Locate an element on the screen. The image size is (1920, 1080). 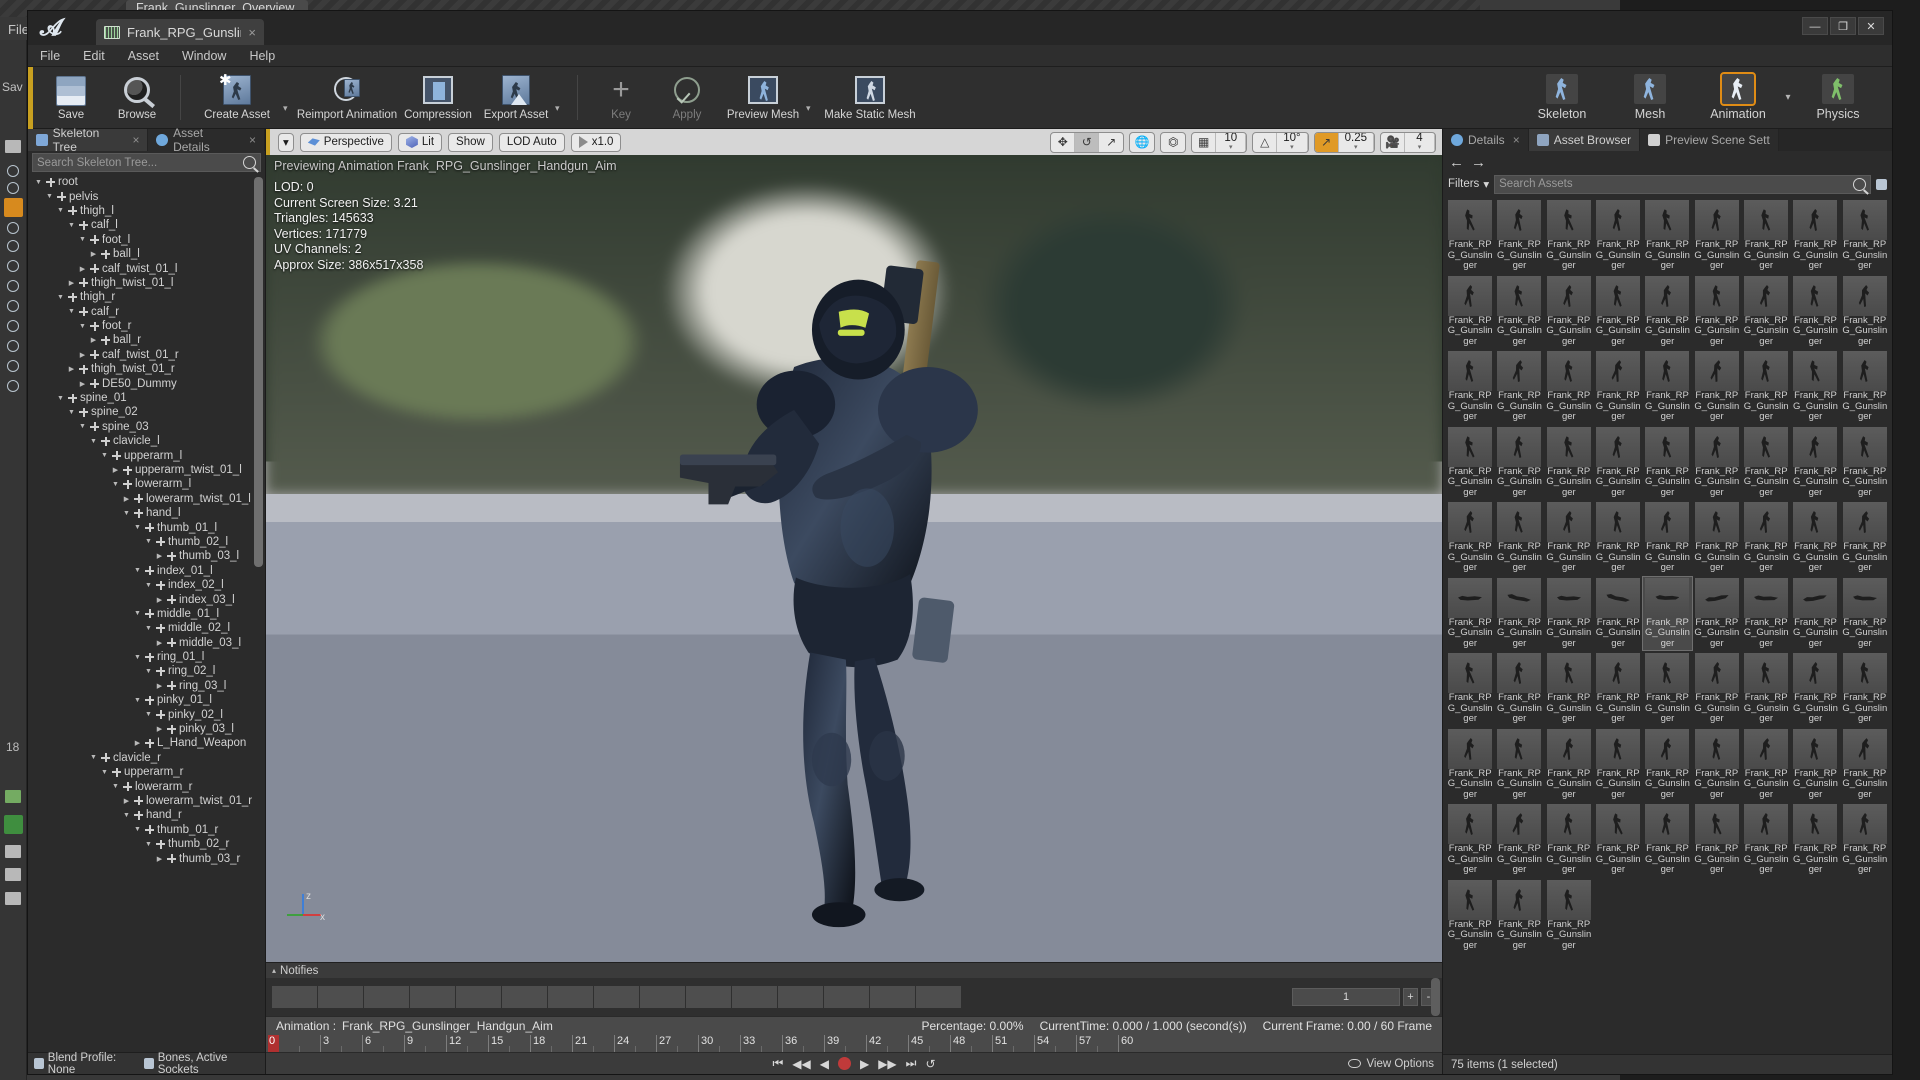
show-menu-button: Show is located at coordinates (470, 142).